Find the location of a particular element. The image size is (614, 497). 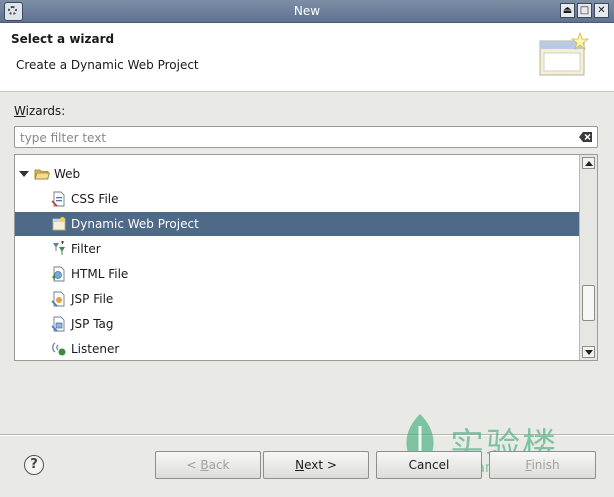

tree-scrollbar is located at coordinates (588, 257).